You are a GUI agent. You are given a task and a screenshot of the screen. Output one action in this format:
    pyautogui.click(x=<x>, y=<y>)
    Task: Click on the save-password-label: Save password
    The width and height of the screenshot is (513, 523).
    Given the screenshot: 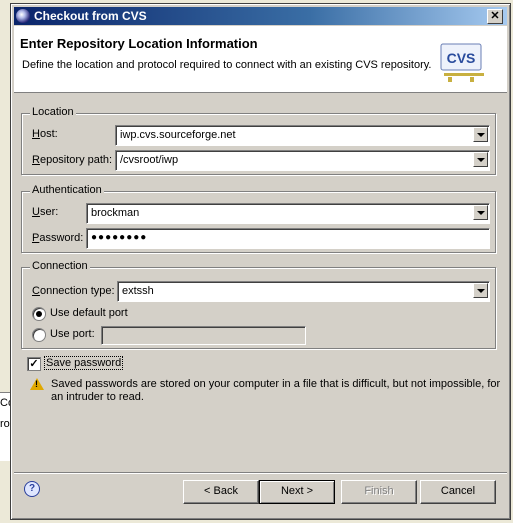 What is the action you would take?
    pyautogui.click(x=84, y=363)
    